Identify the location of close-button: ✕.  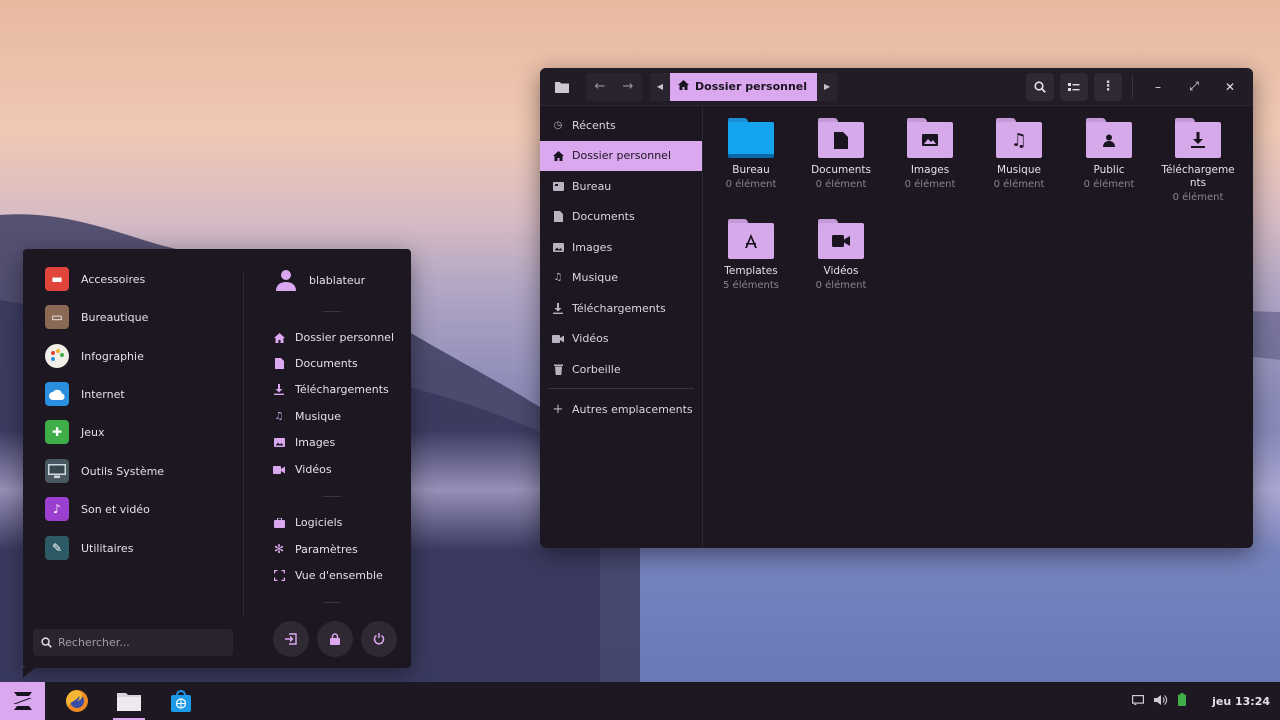
(1230, 87).